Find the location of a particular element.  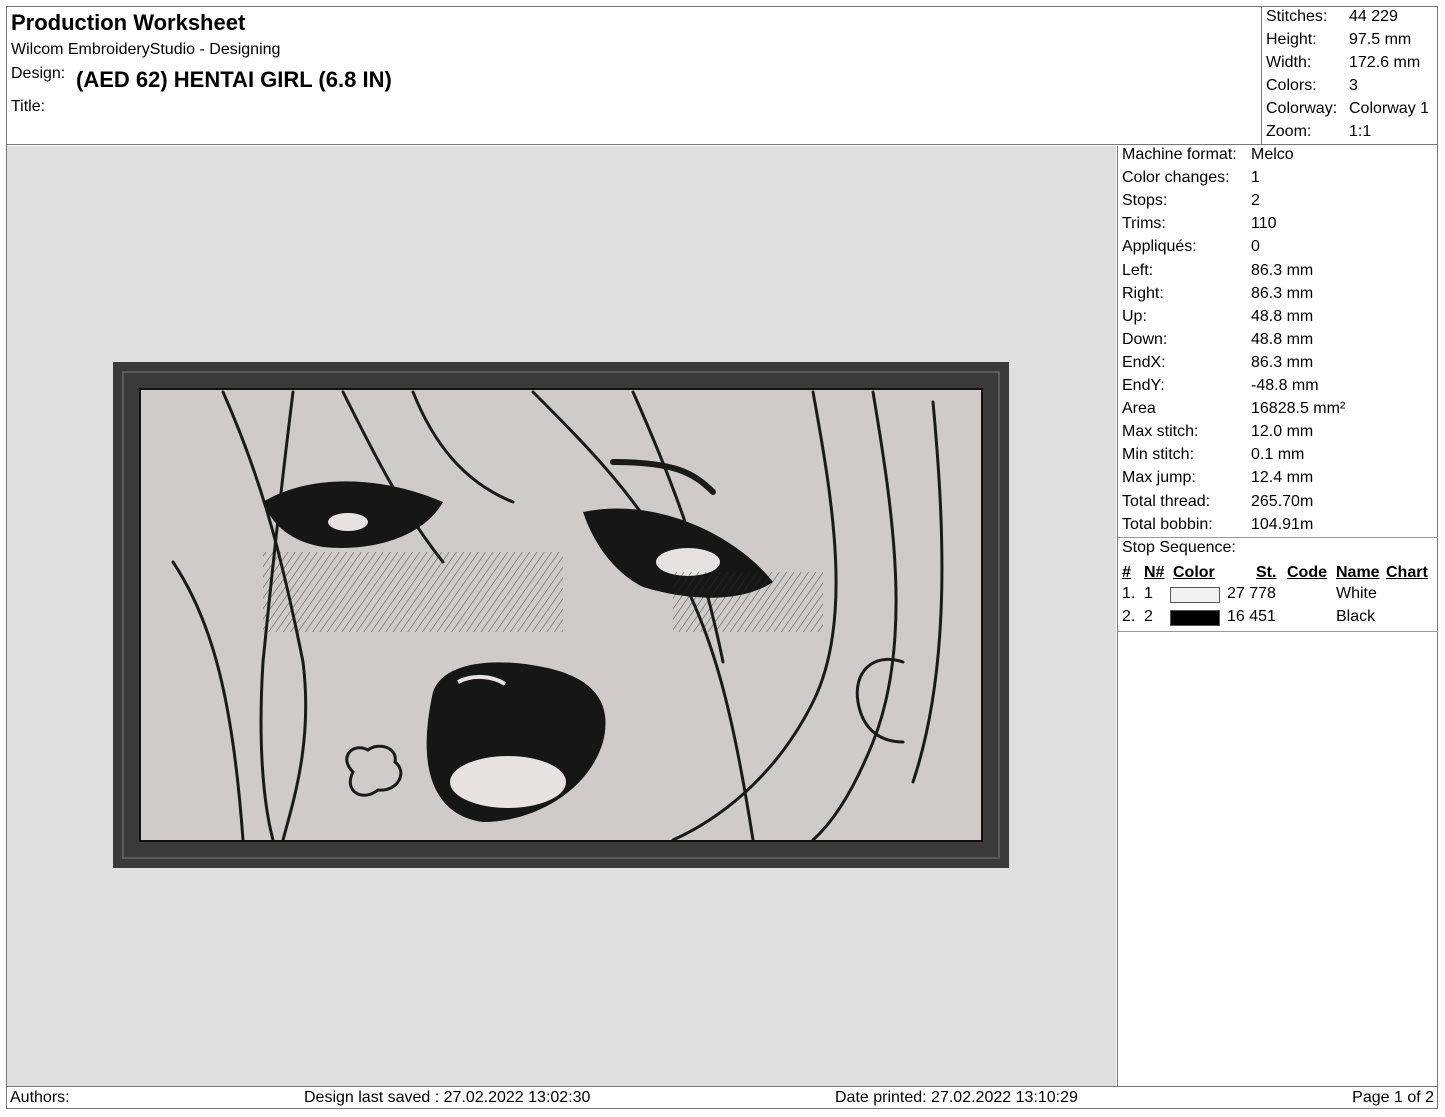

detail-value: 110 is located at coordinates (1264, 224).